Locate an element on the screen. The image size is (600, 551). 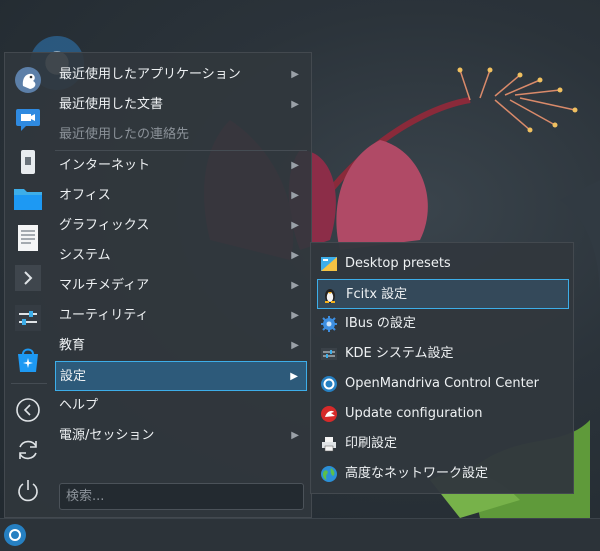
category-label: インターネット is located at coordinates (105, 165).